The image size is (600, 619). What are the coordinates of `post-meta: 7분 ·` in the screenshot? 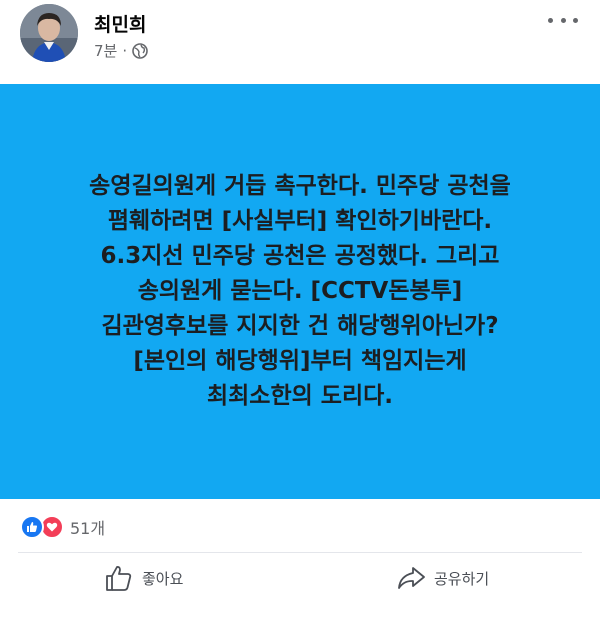 It's located at (121, 50).